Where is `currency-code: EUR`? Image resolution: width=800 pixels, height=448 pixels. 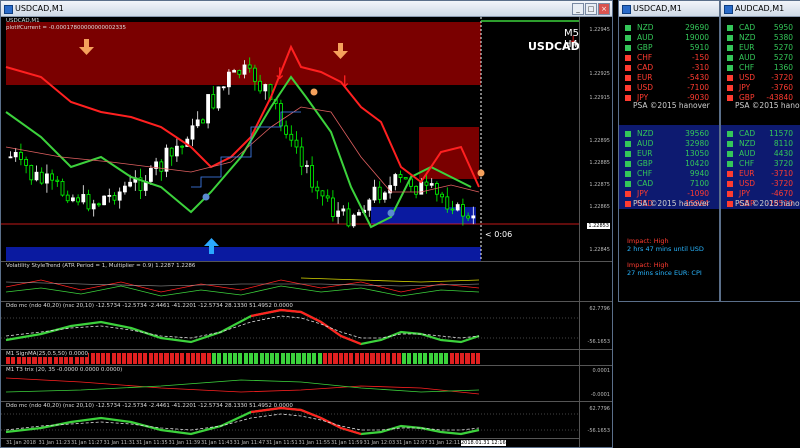
currency-code: EUR is located at coordinates (747, 47).